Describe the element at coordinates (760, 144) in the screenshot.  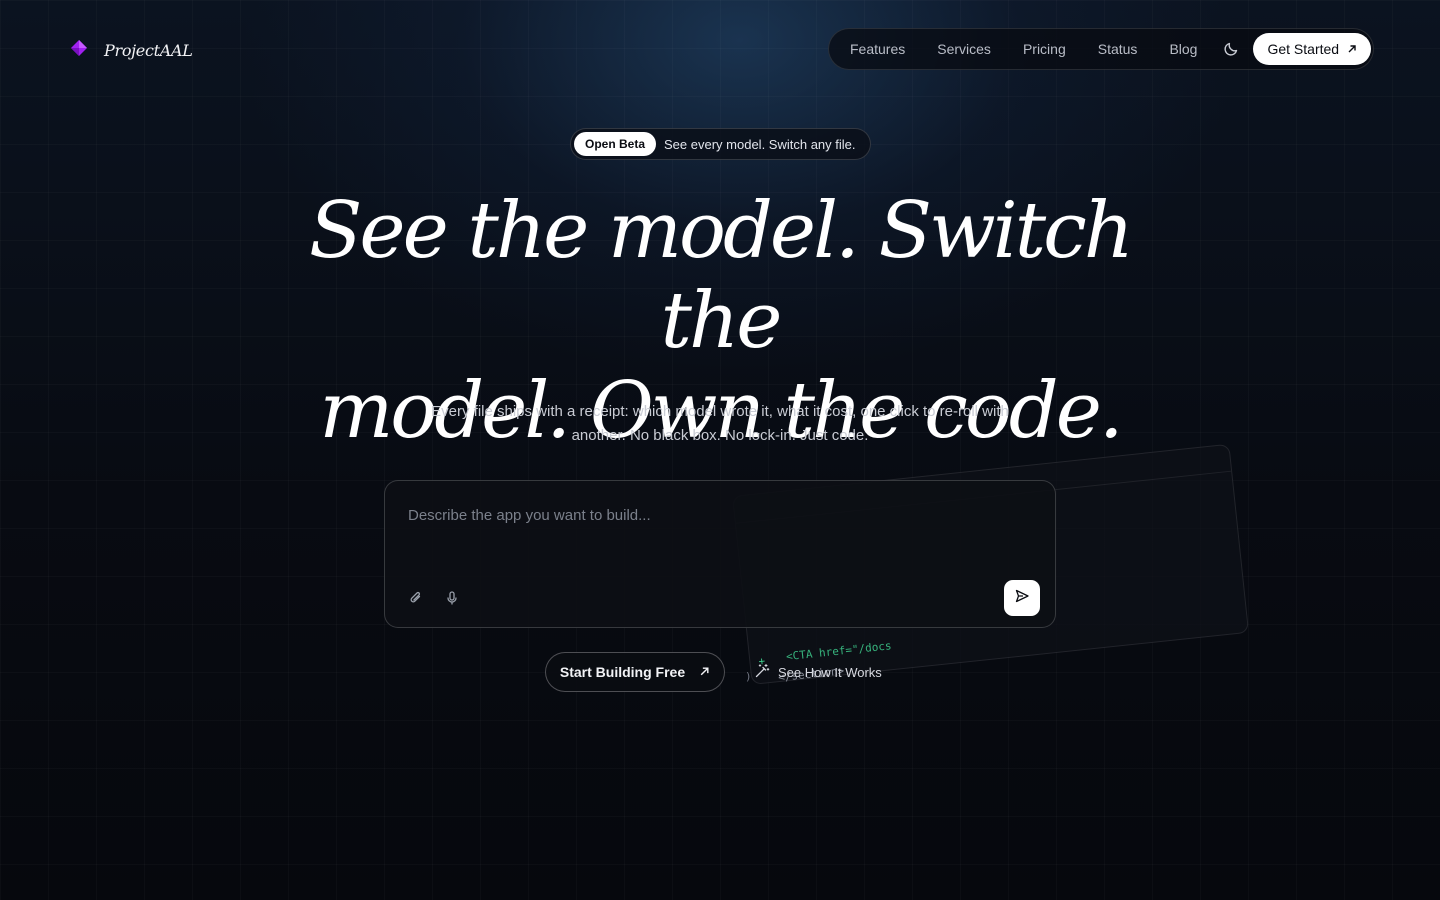
I see `badge-text: See every model. Switch any file.` at that location.